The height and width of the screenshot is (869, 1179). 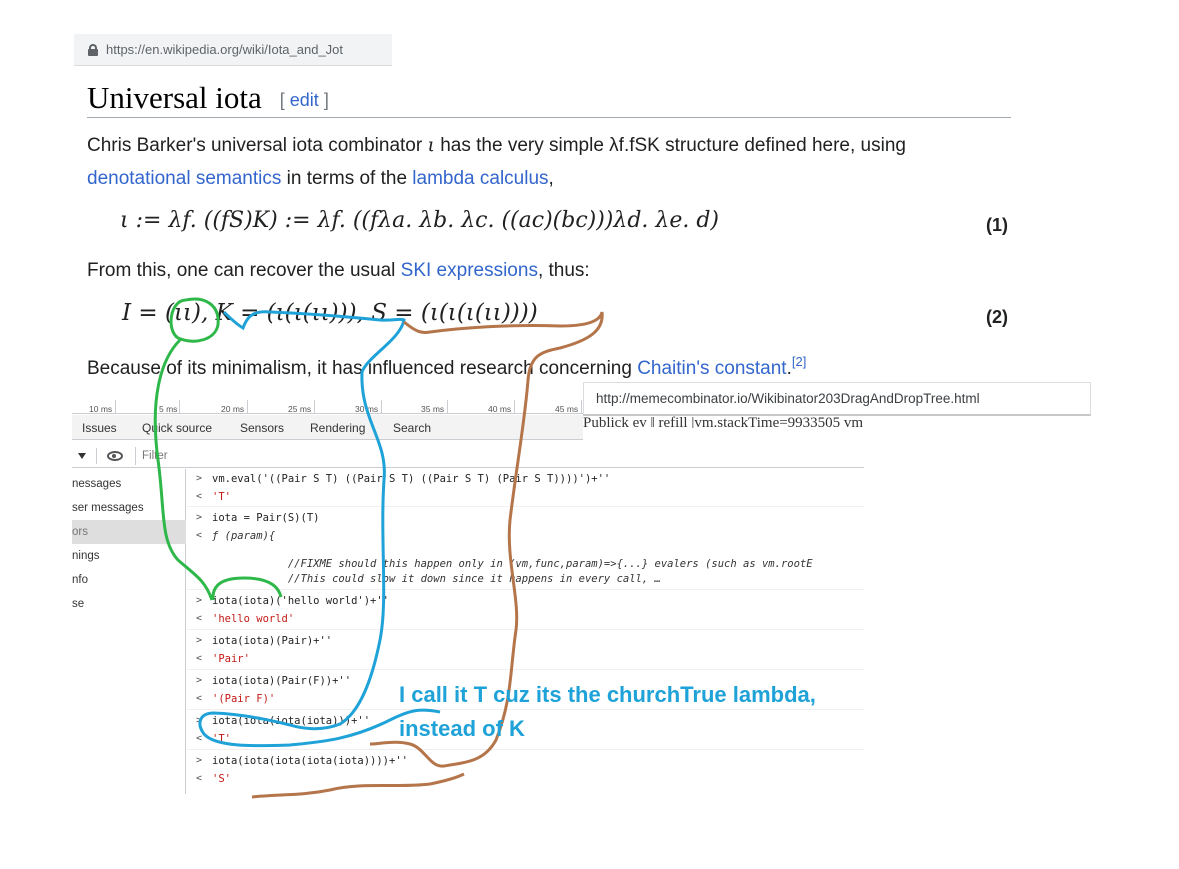 What do you see at coordinates (184, 178) in the screenshot?
I see `link-denotational-semantics: denotational semantics` at bounding box center [184, 178].